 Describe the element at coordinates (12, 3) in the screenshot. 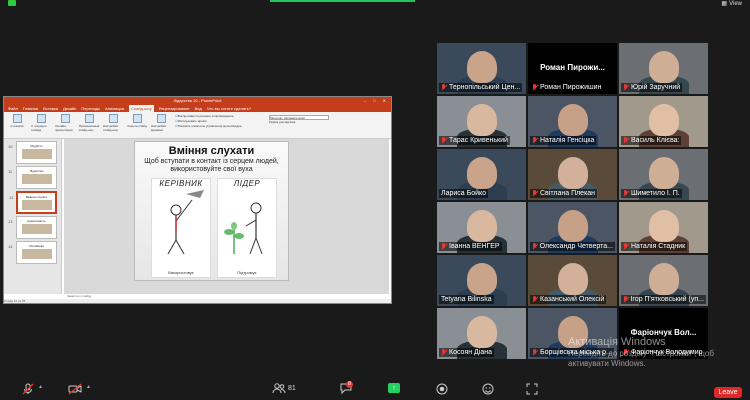

I see `encryption-shield-icon` at that location.